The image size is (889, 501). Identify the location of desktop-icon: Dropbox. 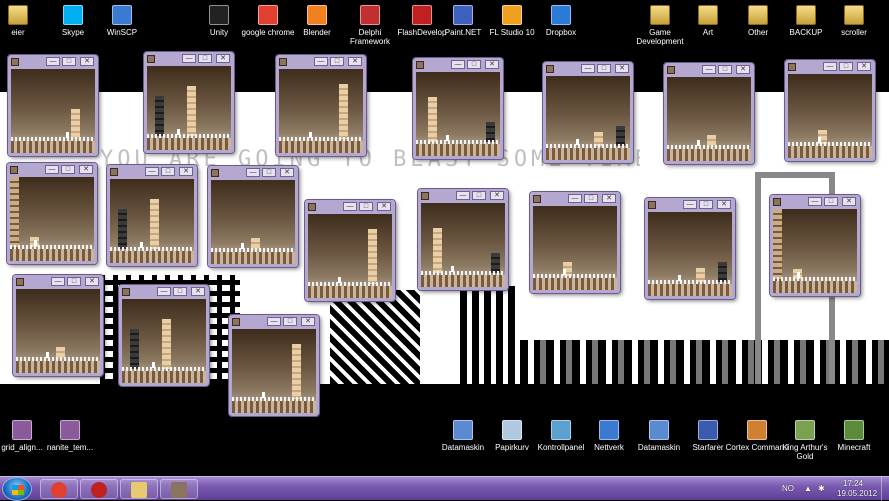
(561, 21).